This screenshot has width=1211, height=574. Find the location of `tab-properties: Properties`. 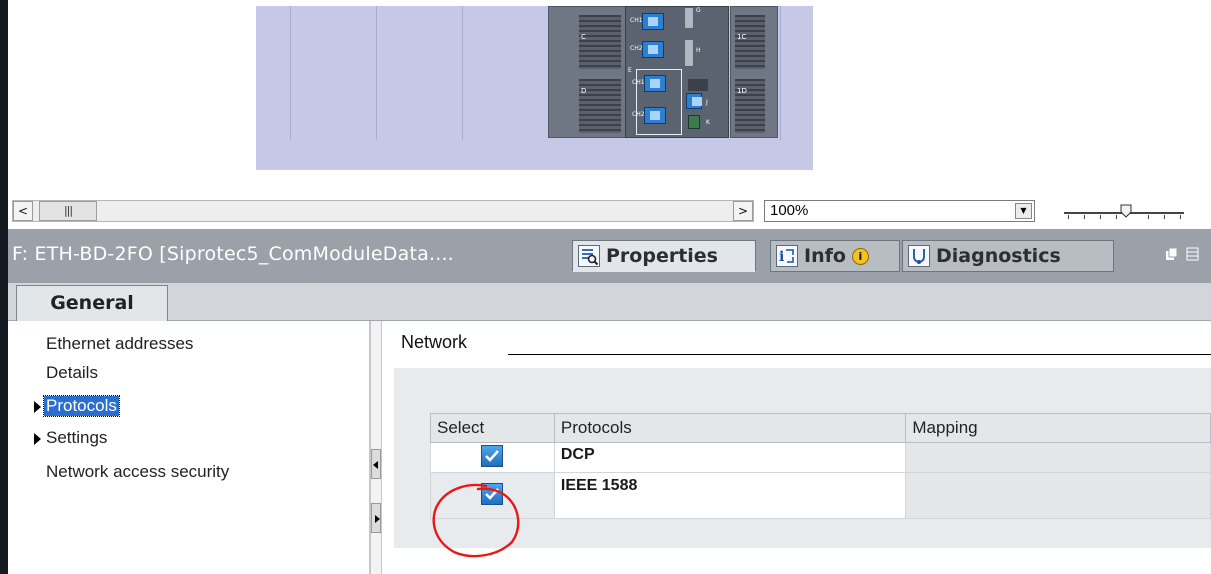

tab-properties: Properties is located at coordinates (664, 256).